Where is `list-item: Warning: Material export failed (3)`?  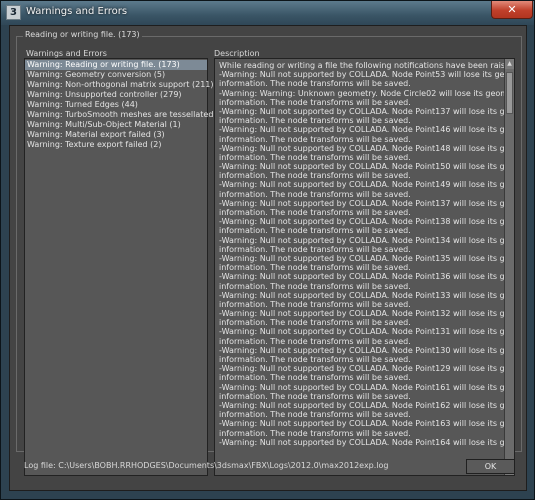
list-item: Warning: Material export failed (3) is located at coordinates (116, 135).